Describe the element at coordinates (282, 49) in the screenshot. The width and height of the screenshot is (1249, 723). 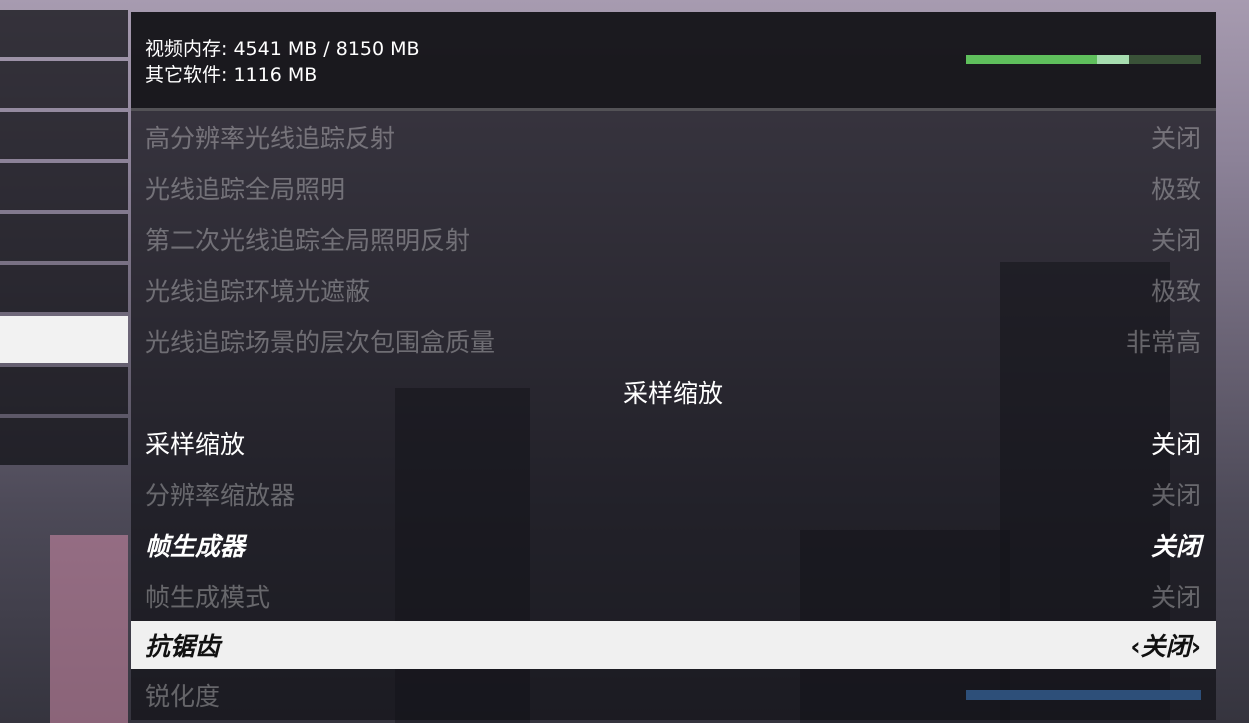
I see `video-memory-label: 视频内存: 4541 MB / 8150 MB` at that location.